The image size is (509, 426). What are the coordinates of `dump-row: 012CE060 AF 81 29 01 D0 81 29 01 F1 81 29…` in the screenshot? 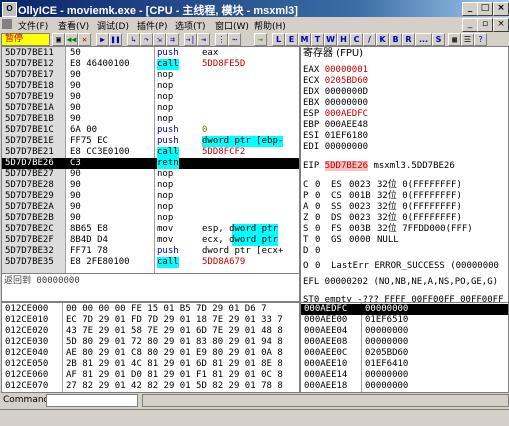 It's located at (150, 375).